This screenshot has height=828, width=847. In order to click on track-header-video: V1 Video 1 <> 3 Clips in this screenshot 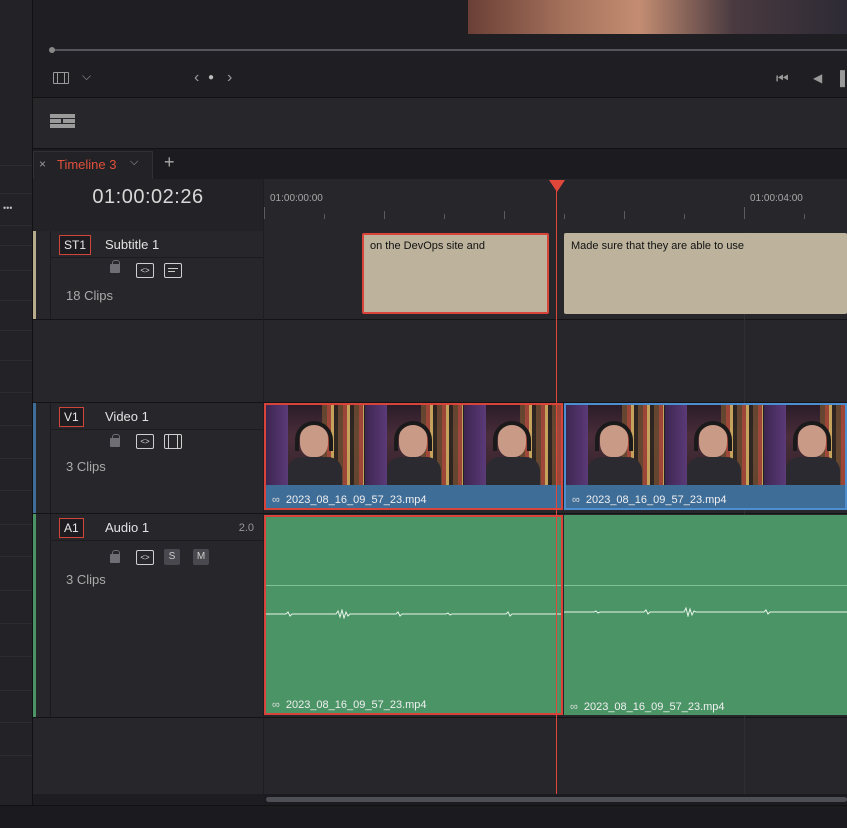, I will do `click(148, 458)`.